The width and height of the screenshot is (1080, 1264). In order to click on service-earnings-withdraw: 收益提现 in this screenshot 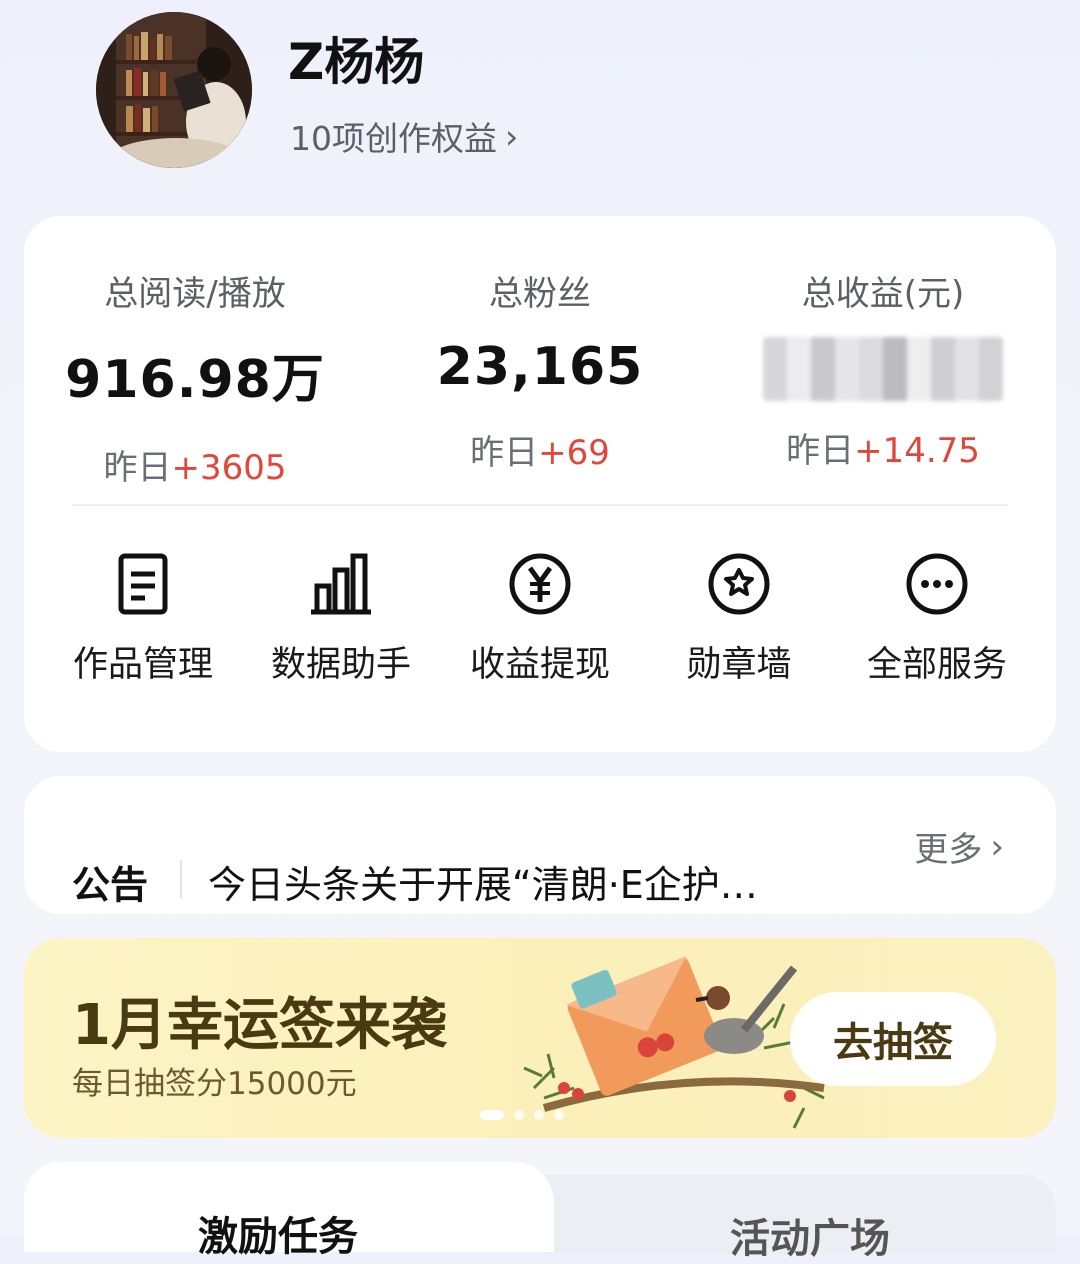, I will do `click(540, 619)`.